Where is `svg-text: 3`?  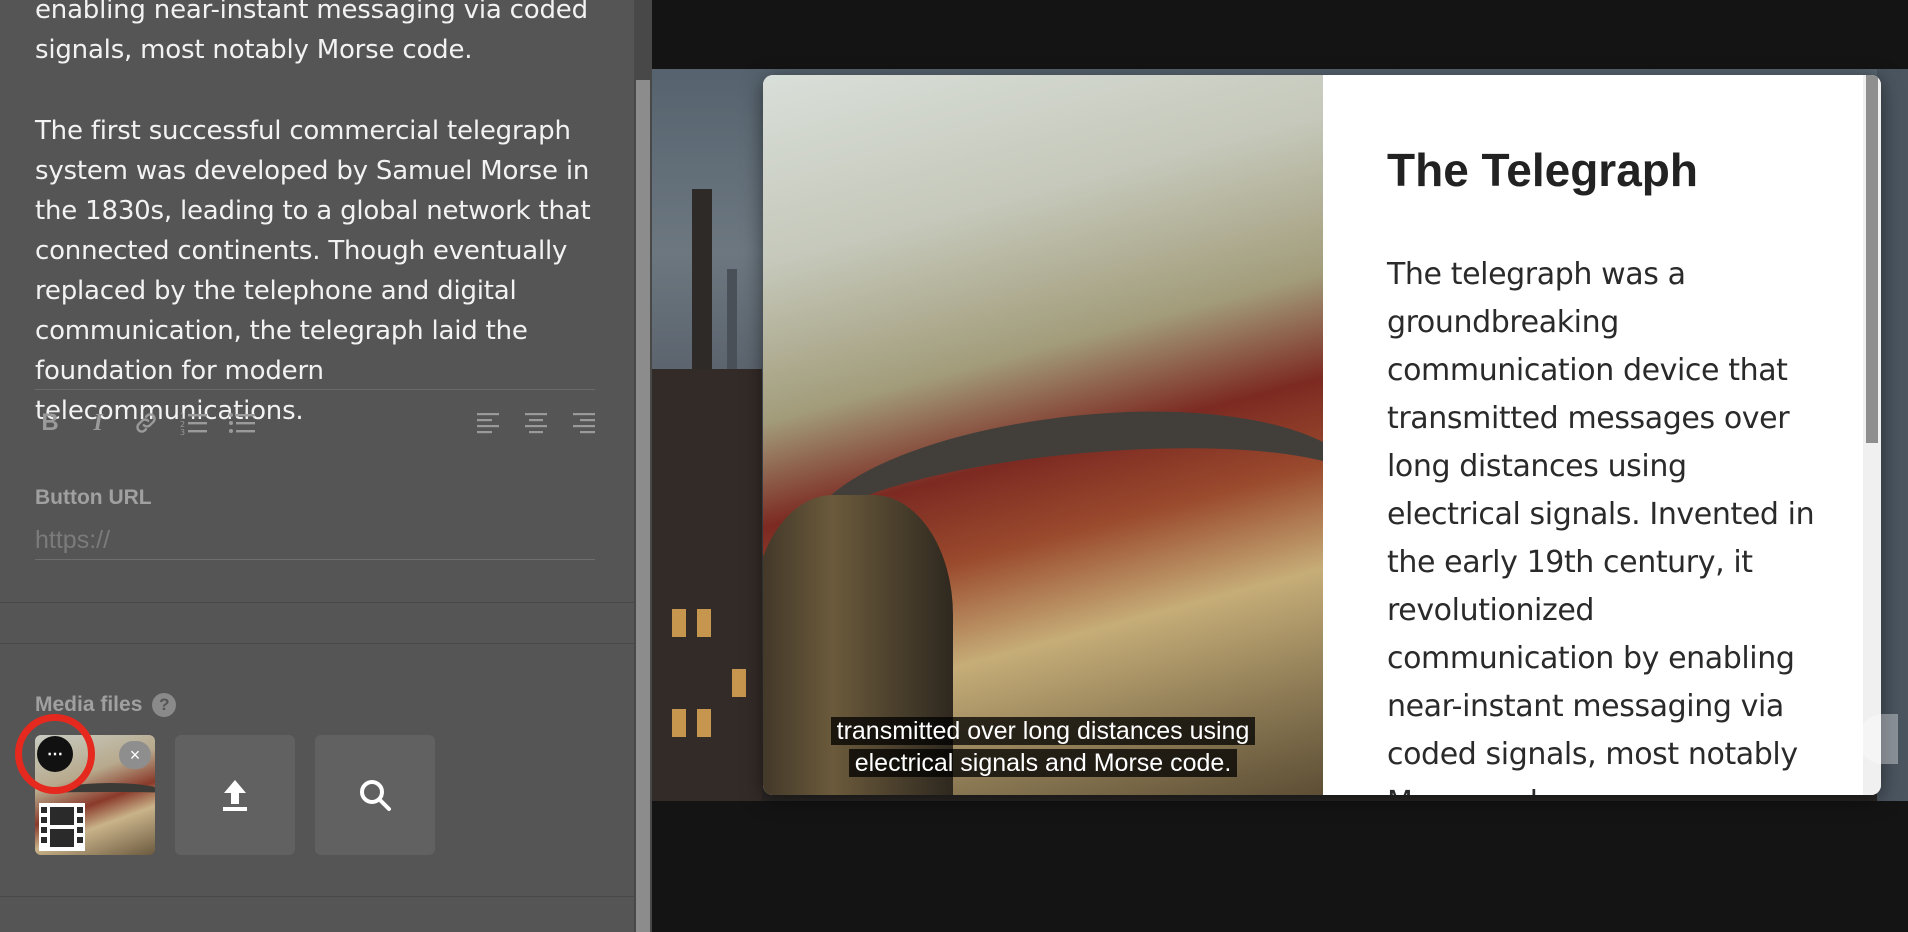 svg-text: 3 is located at coordinates (182, 432).